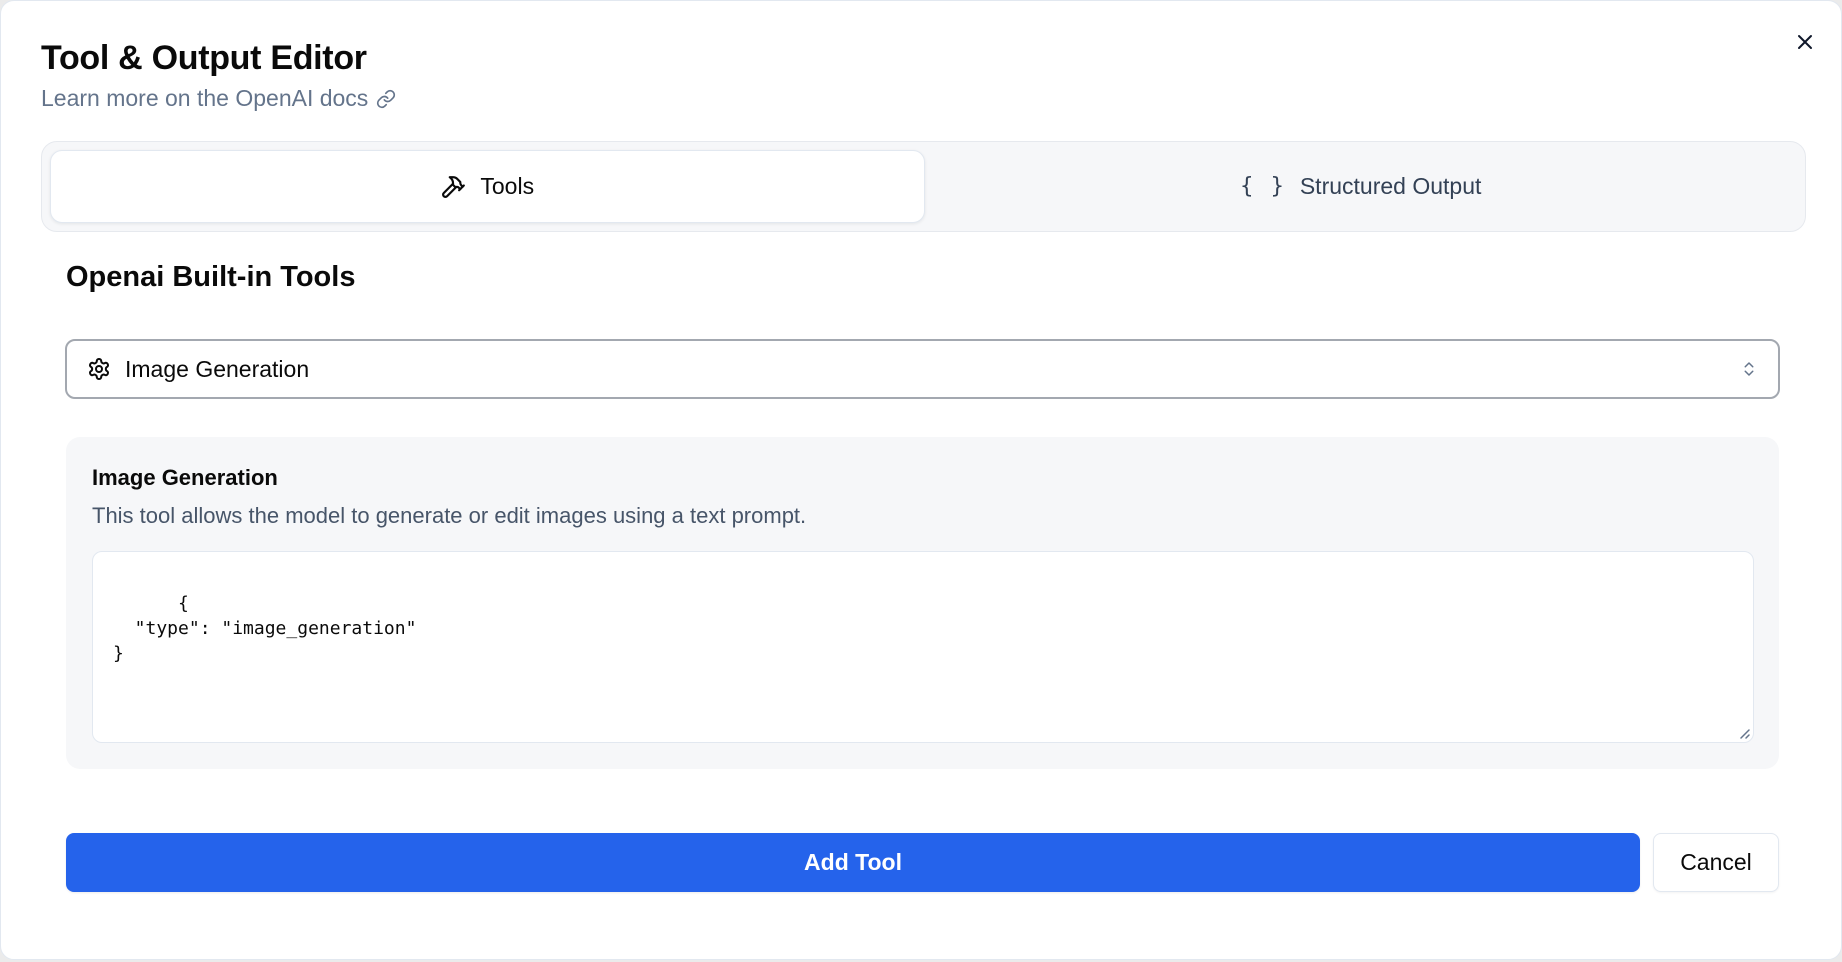 Image resolution: width=1842 pixels, height=962 pixels. Describe the element at coordinates (185, 477) in the screenshot. I see `tool-detail-title: Image Generation` at that location.